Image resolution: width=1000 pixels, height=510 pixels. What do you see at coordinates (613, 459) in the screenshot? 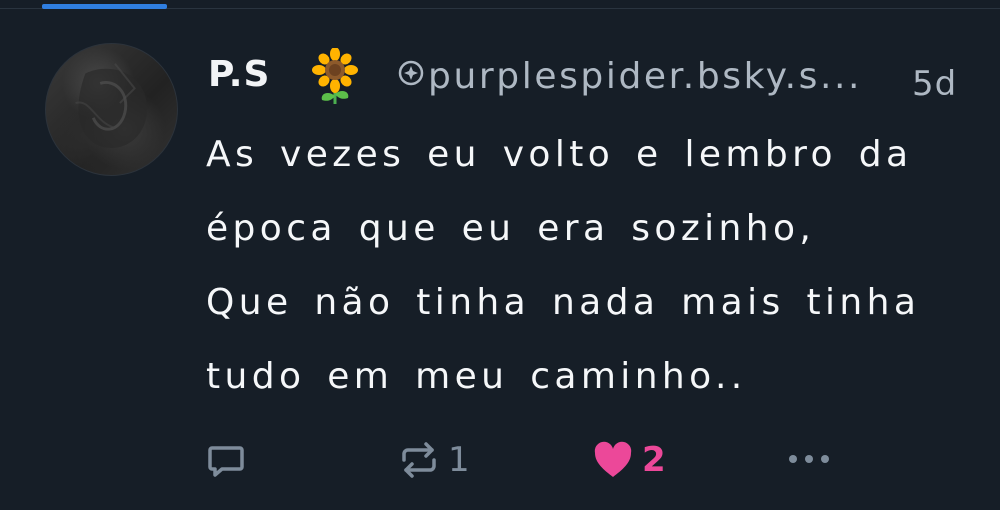
I see `heart-icon` at bounding box center [613, 459].